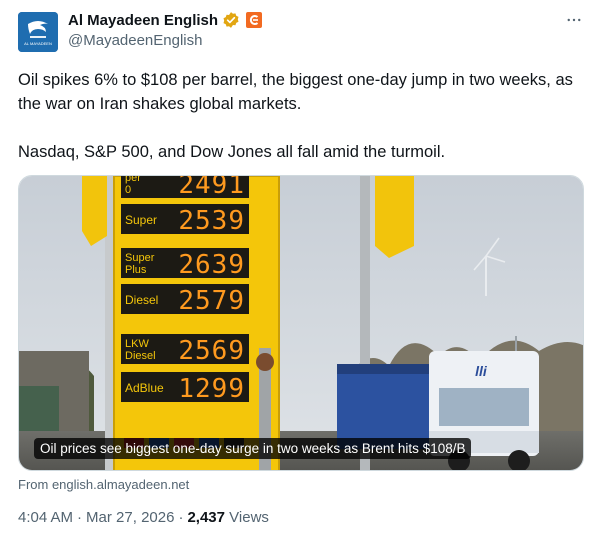 This screenshot has height=536, width=603. What do you see at coordinates (135, 40) in the screenshot?
I see `author-handle: @MayadeenEnglish` at bounding box center [135, 40].